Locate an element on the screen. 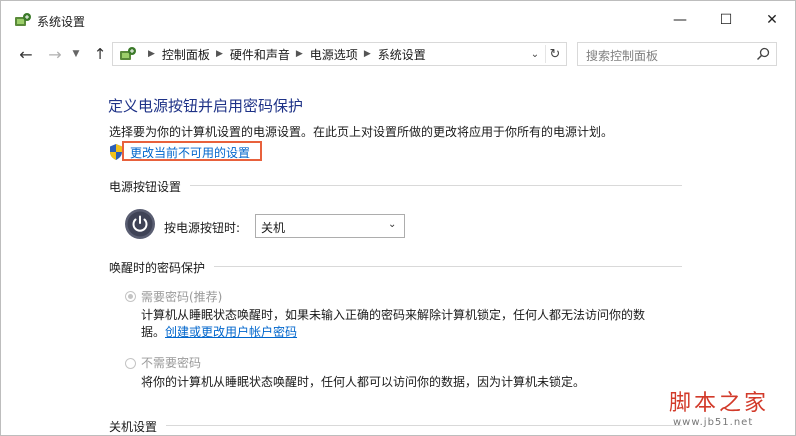  search-placeholder: 搜索控制面板 is located at coordinates (622, 56).